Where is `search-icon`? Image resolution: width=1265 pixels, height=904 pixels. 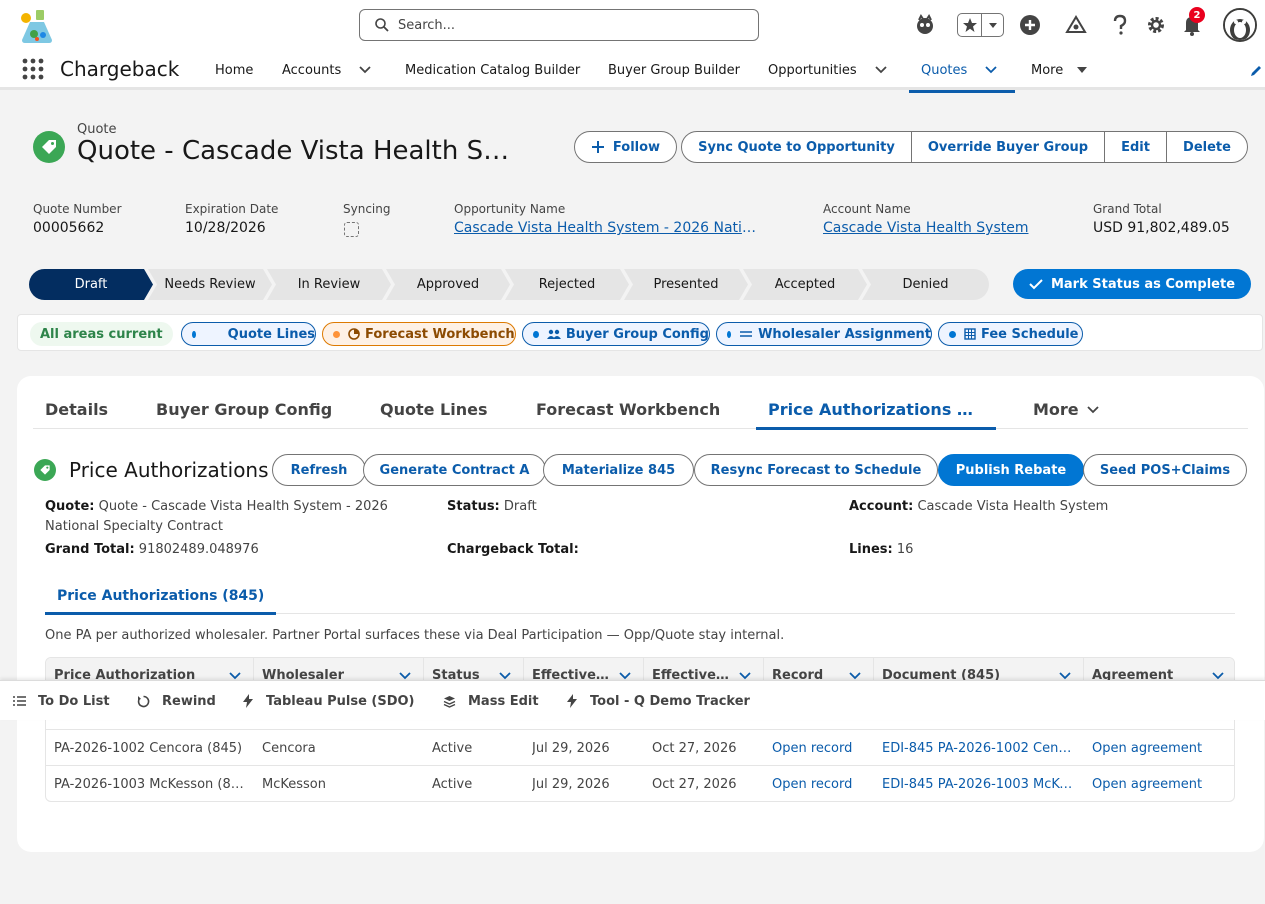 search-icon is located at coordinates (382, 25).